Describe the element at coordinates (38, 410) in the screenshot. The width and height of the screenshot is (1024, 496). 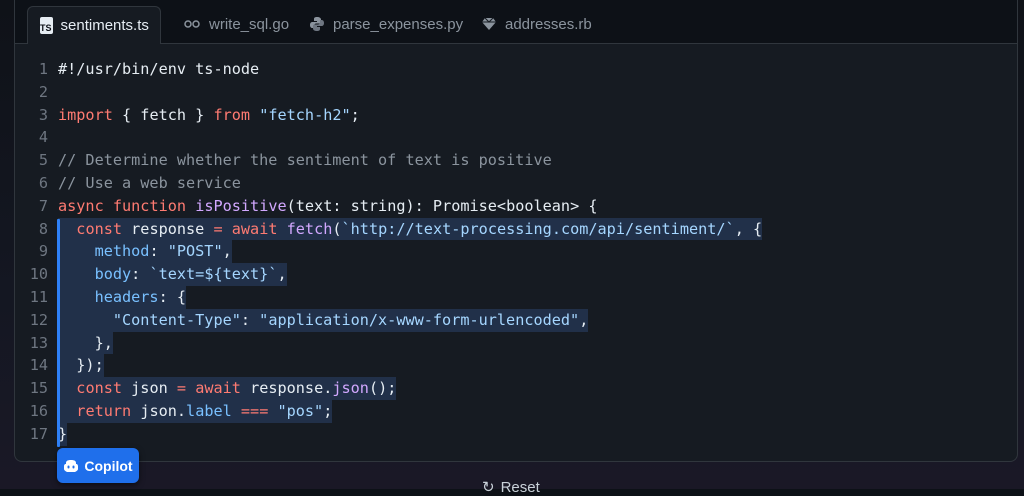
I see `line-number: 16` at that location.